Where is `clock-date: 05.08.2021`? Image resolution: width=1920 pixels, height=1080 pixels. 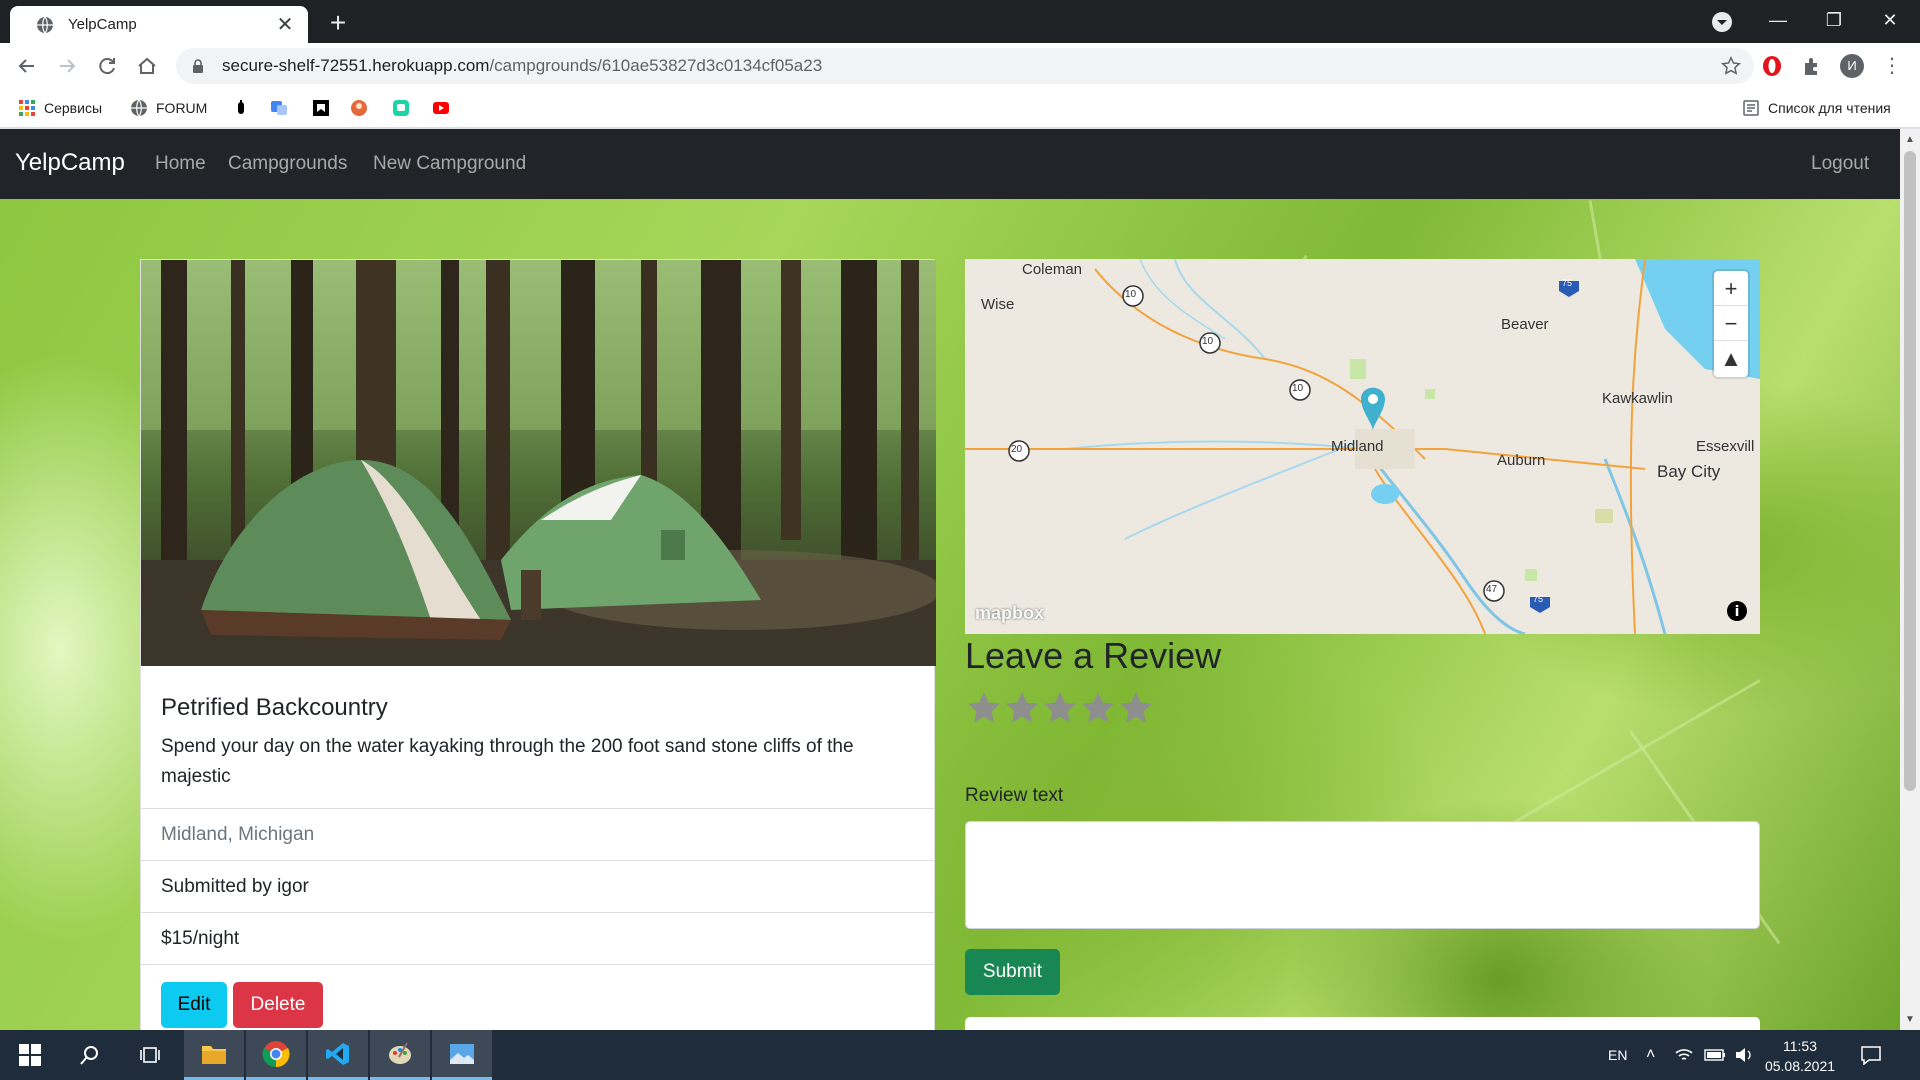 clock-date: 05.08.2021 is located at coordinates (1800, 1066).